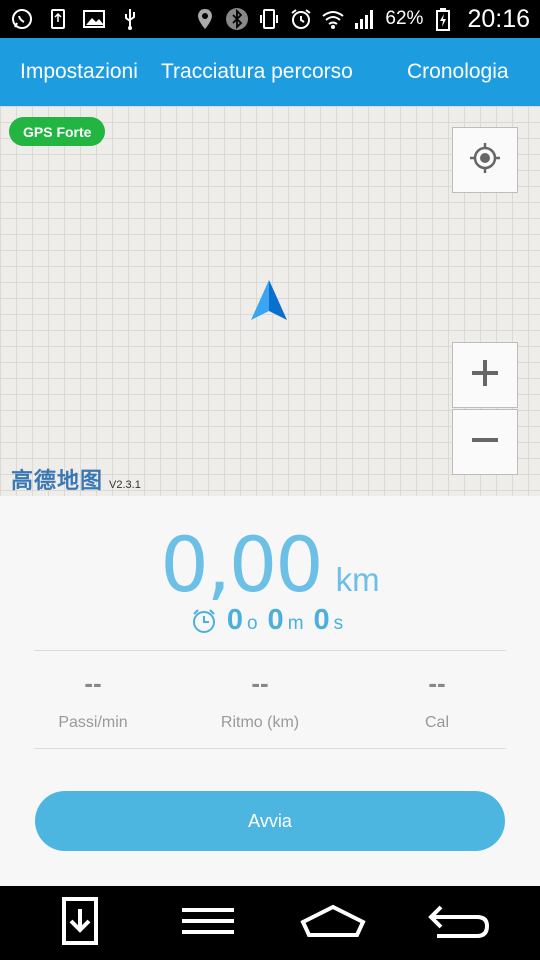 This screenshot has height=960, width=540. Describe the element at coordinates (498, 18) in the screenshot. I see `clock-time: 20:16` at that location.